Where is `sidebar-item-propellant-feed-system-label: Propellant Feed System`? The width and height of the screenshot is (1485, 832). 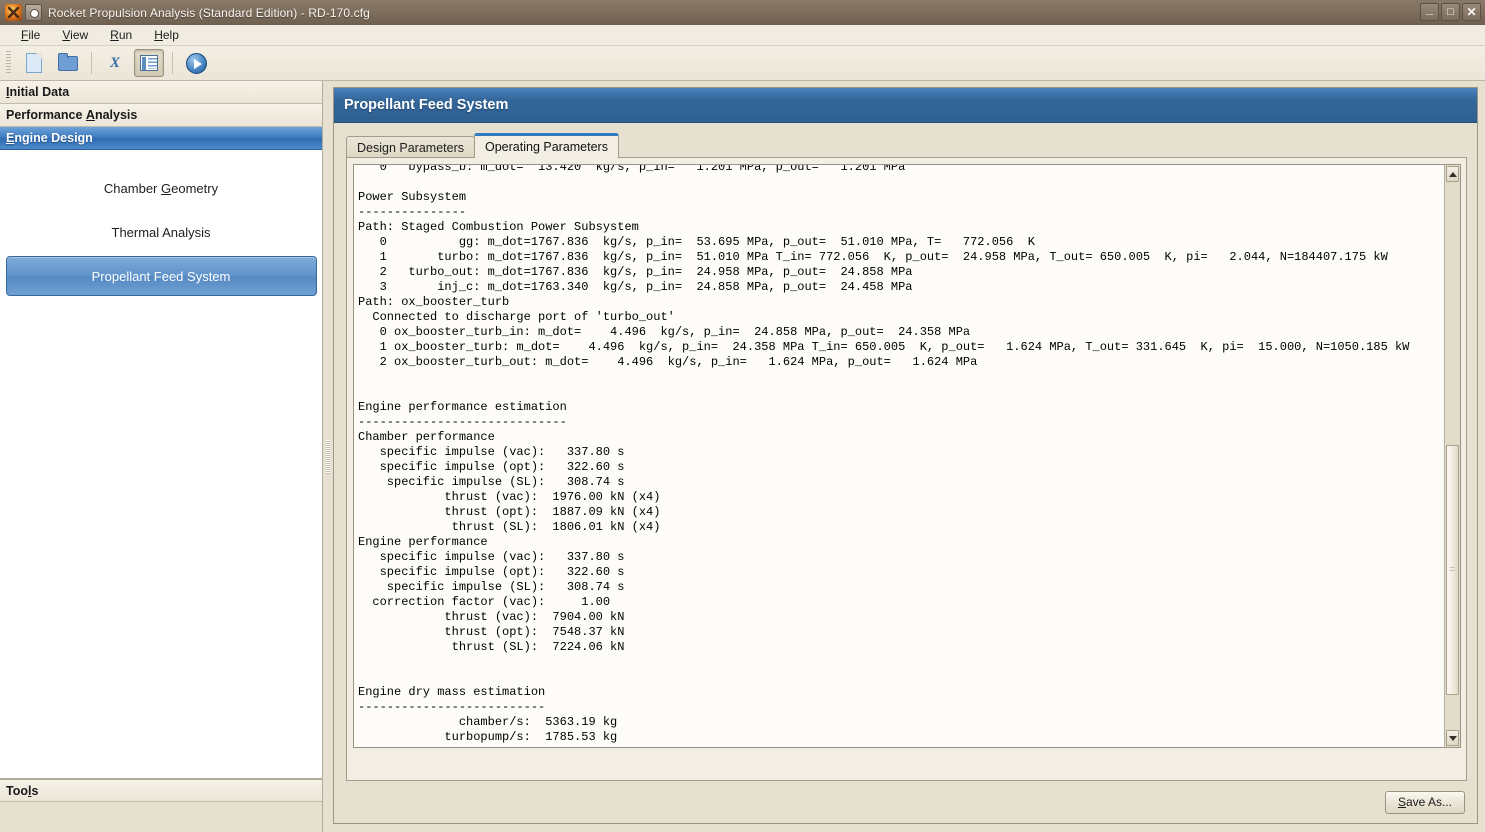
sidebar-item-propellant-feed-system-label: Propellant Feed System is located at coordinates (161, 276).